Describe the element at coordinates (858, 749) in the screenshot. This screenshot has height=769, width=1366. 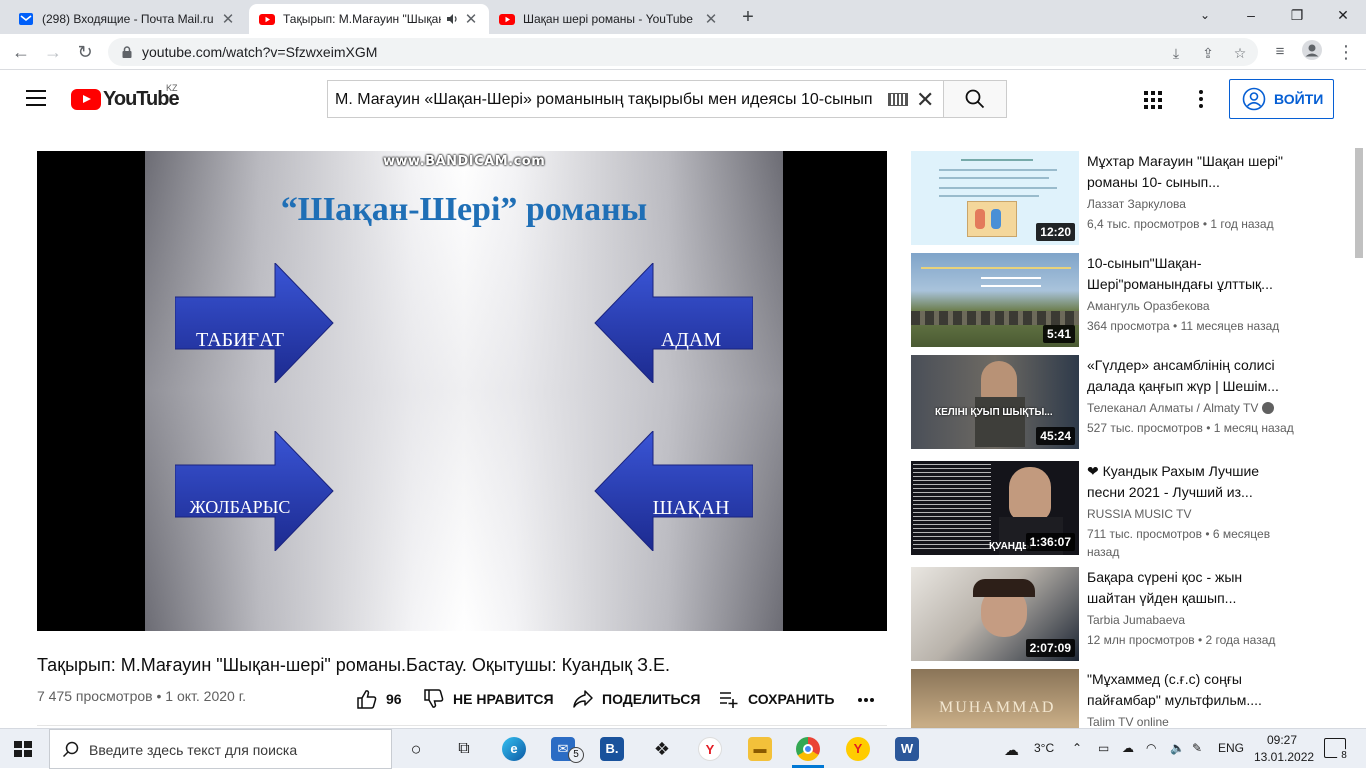
I see `yandex-browser-icon: Y` at that location.